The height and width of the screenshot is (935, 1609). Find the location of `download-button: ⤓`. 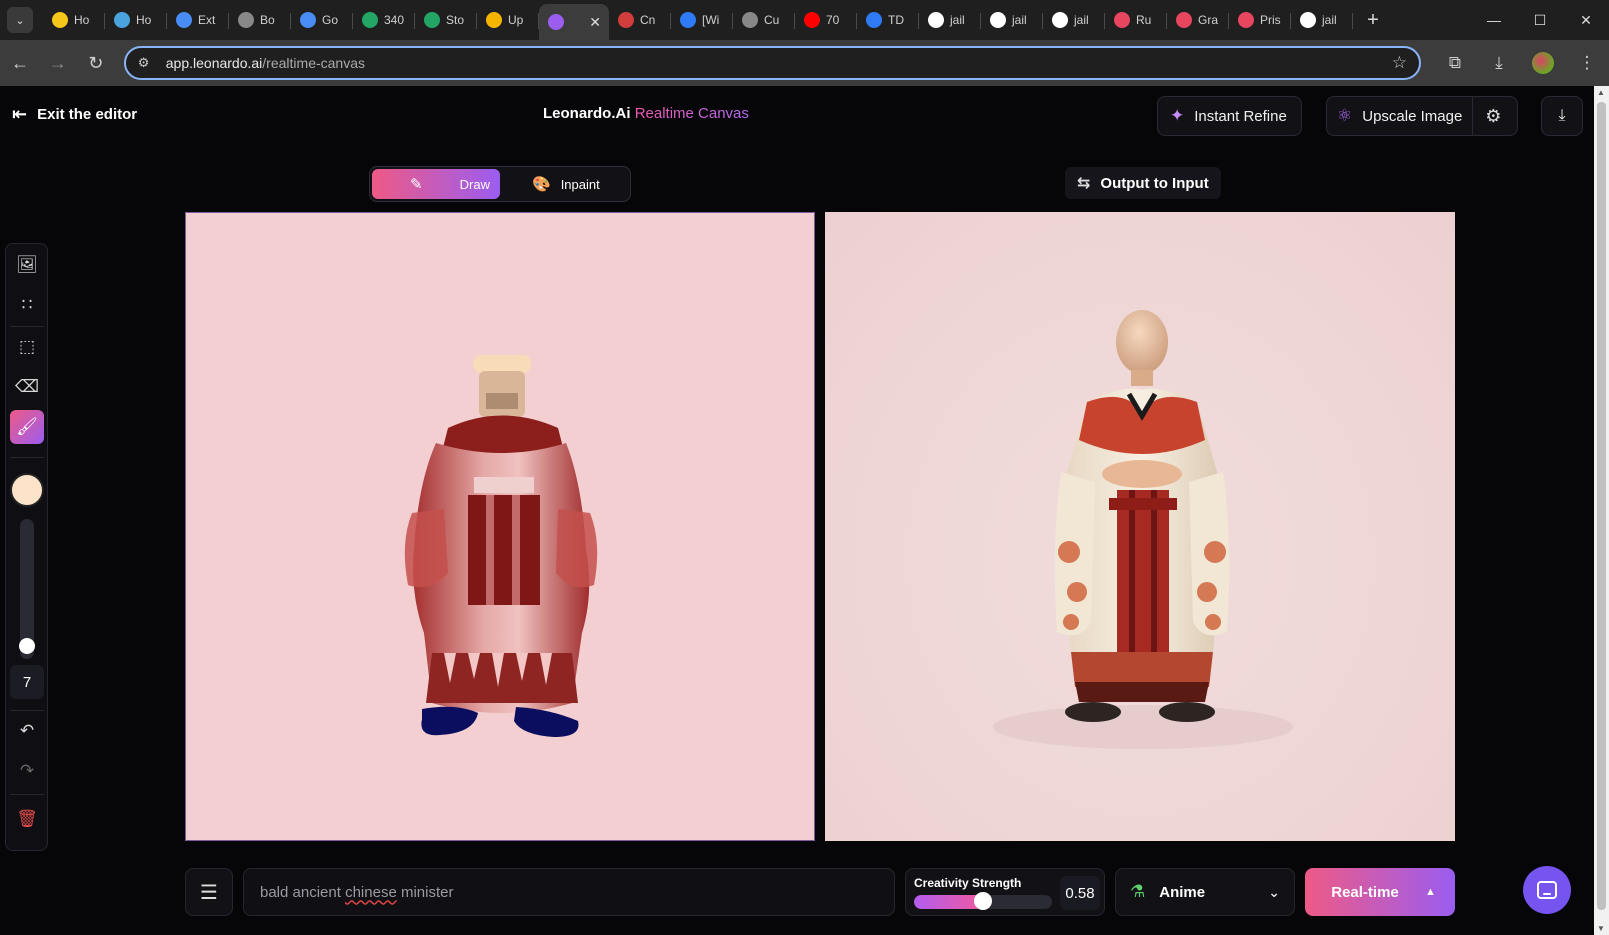

download-button: ⤓ is located at coordinates (1562, 116).